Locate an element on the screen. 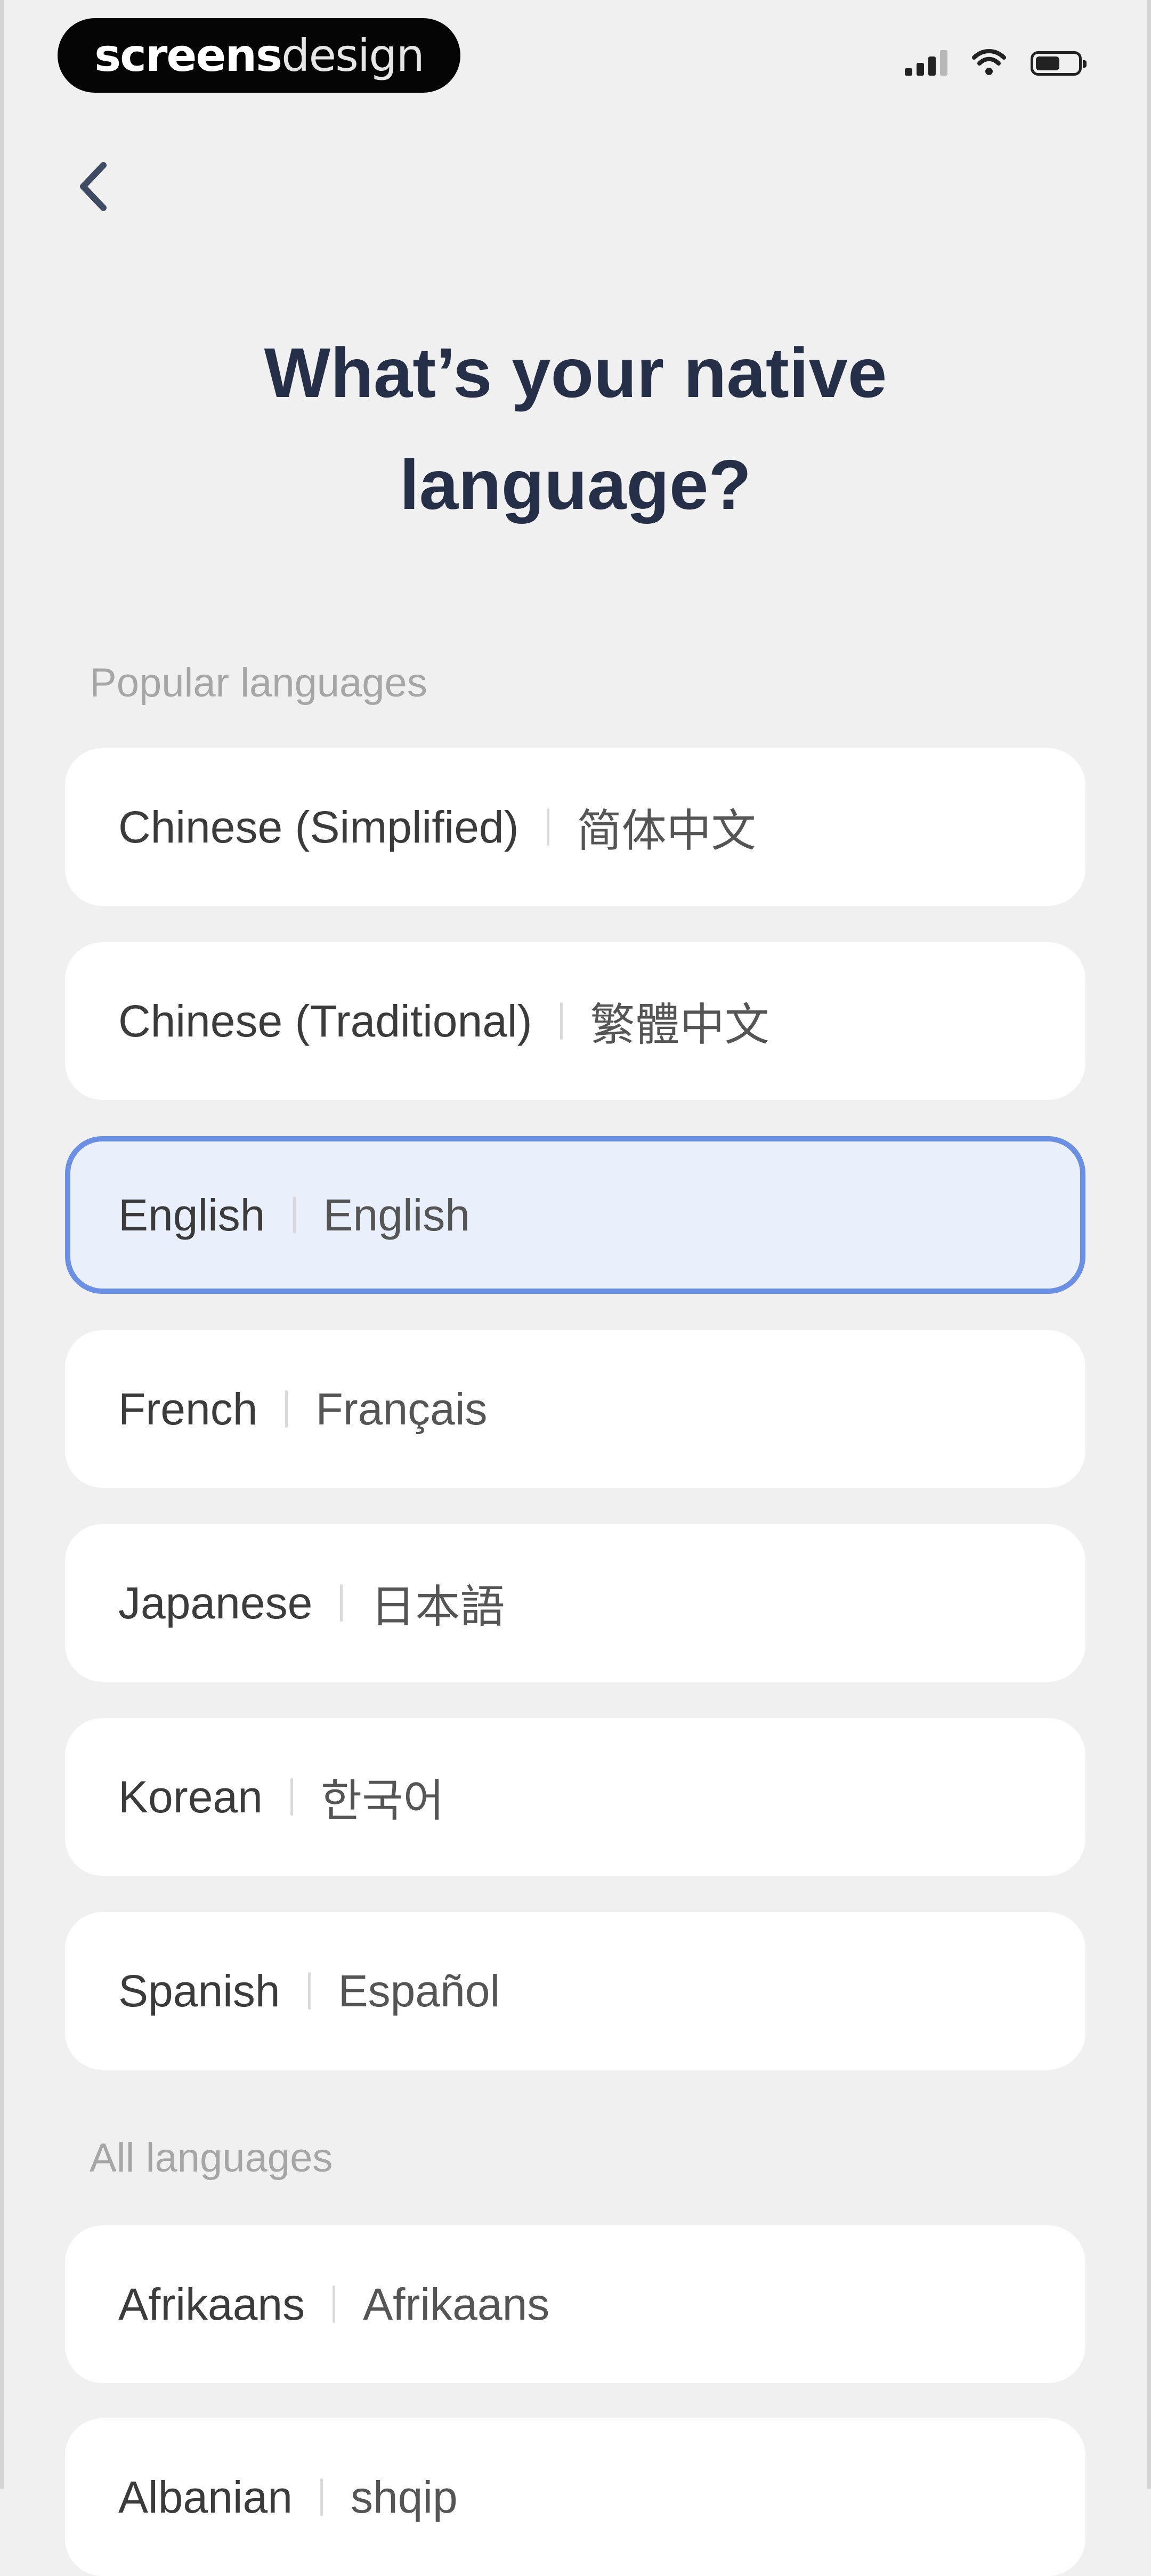  battery-icon is located at coordinates (1059, 64).